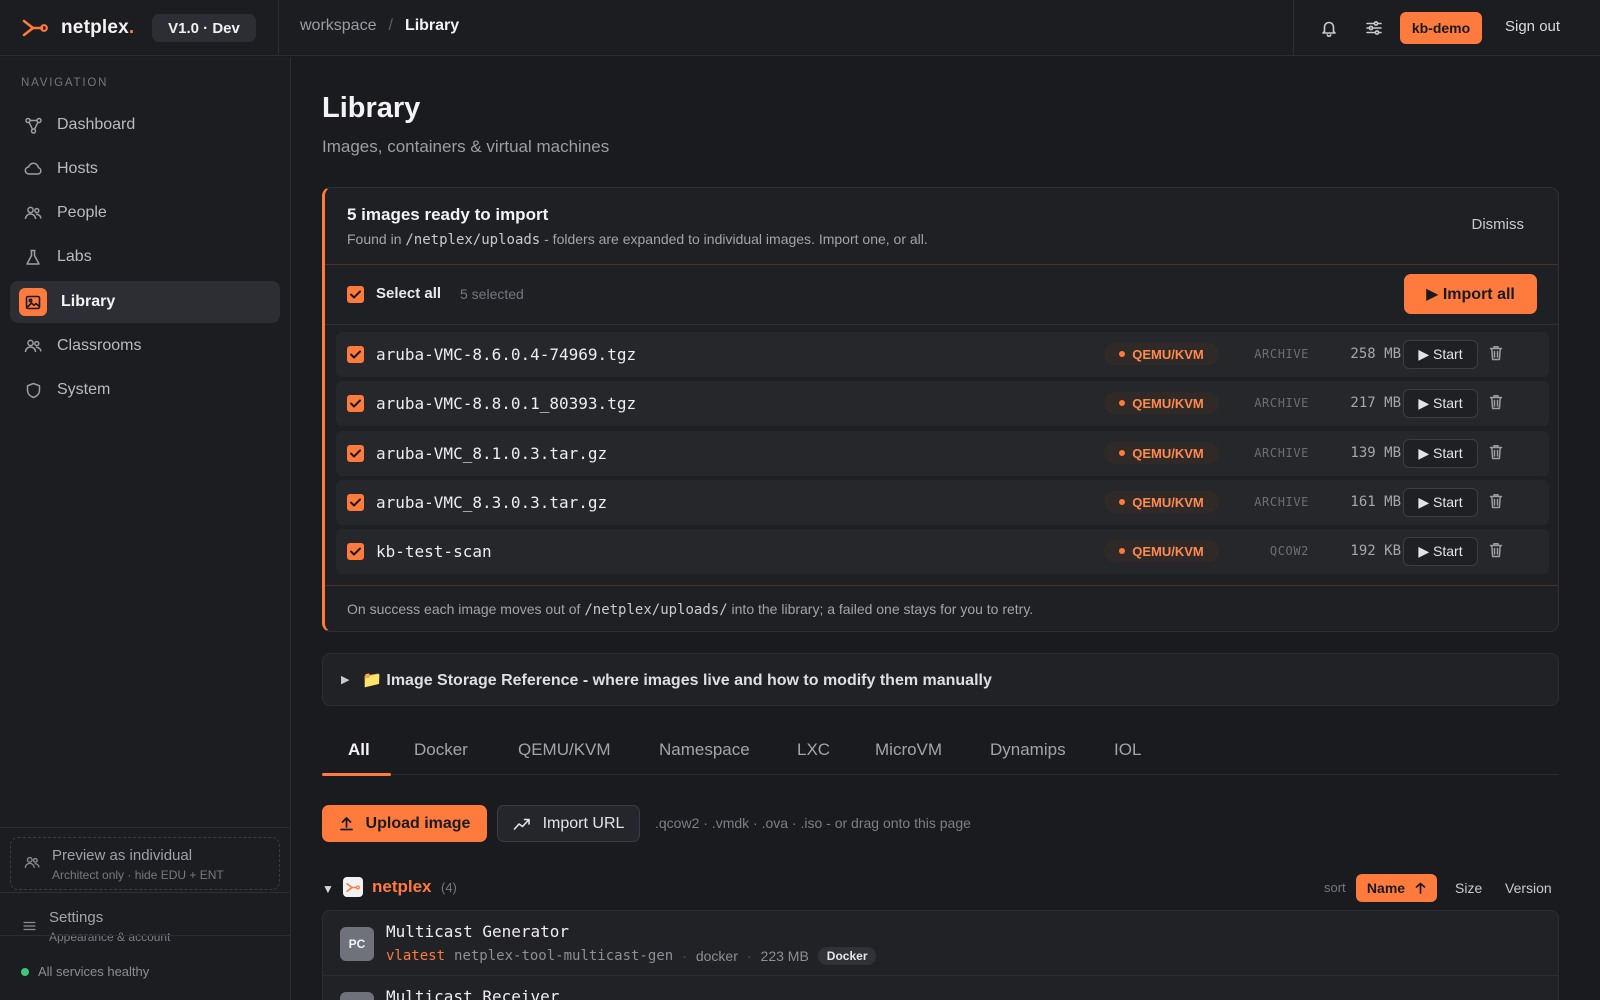  What do you see at coordinates (145, 390) in the screenshot?
I see `sidebar-item-system: System` at bounding box center [145, 390].